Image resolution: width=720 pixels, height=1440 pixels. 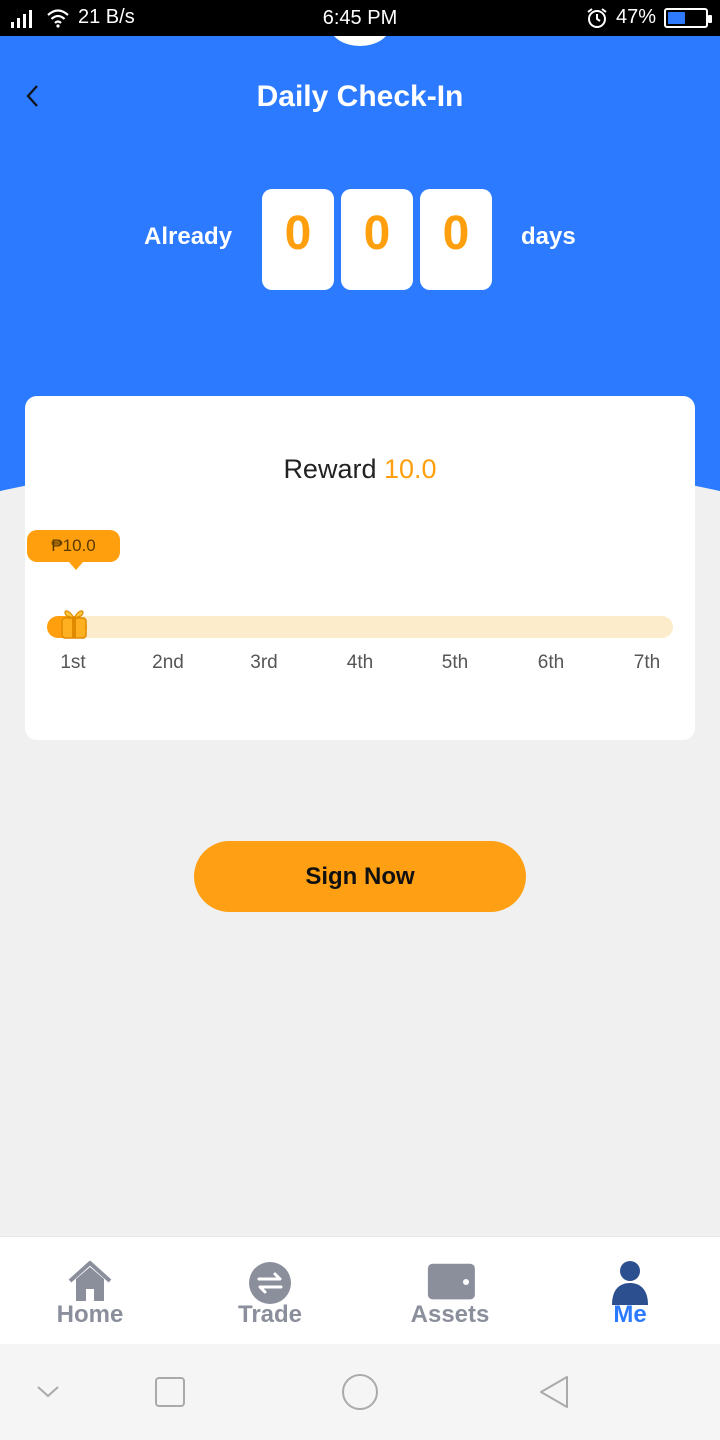 What do you see at coordinates (647, 662) in the screenshot?
I see `day-label: 7th` at bounding box center [647, 662].